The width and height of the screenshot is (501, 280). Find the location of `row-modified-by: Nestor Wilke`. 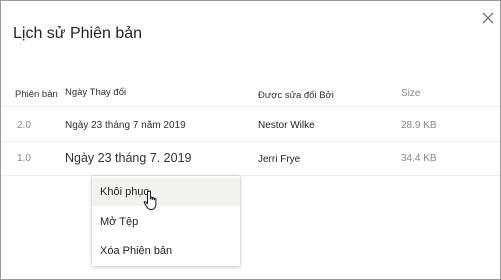

row-modified-by: Nestor Wilke is located at coordinates (286, 125).